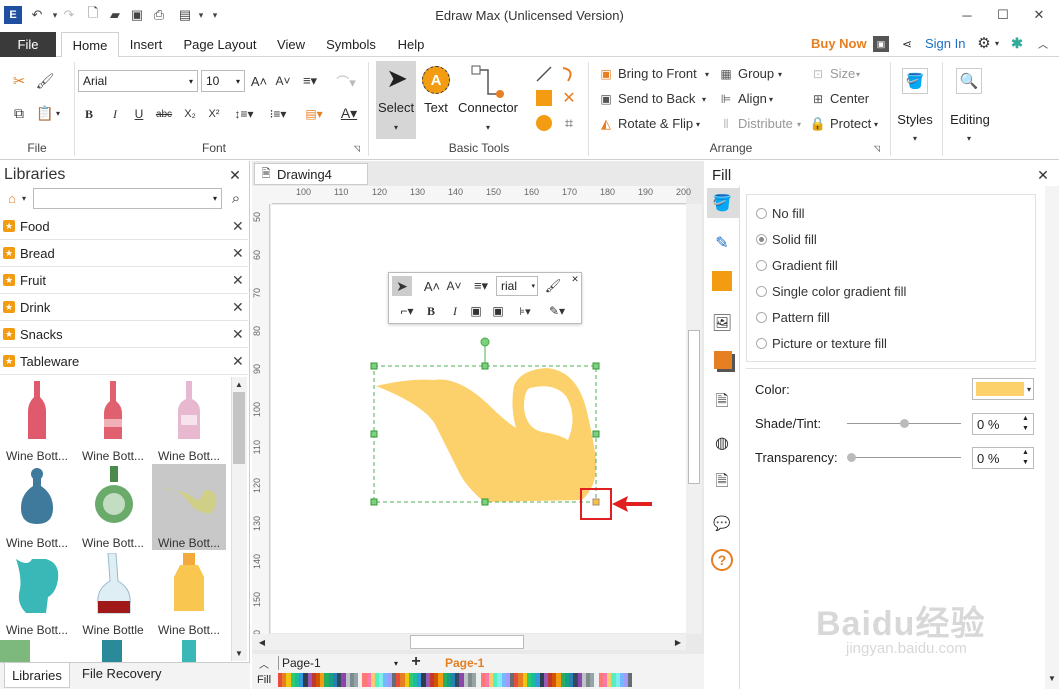  What do you see at coordinates (411, 44) in the screenshot?
I see `tab-help: Help` at bounding box center [411, 44].